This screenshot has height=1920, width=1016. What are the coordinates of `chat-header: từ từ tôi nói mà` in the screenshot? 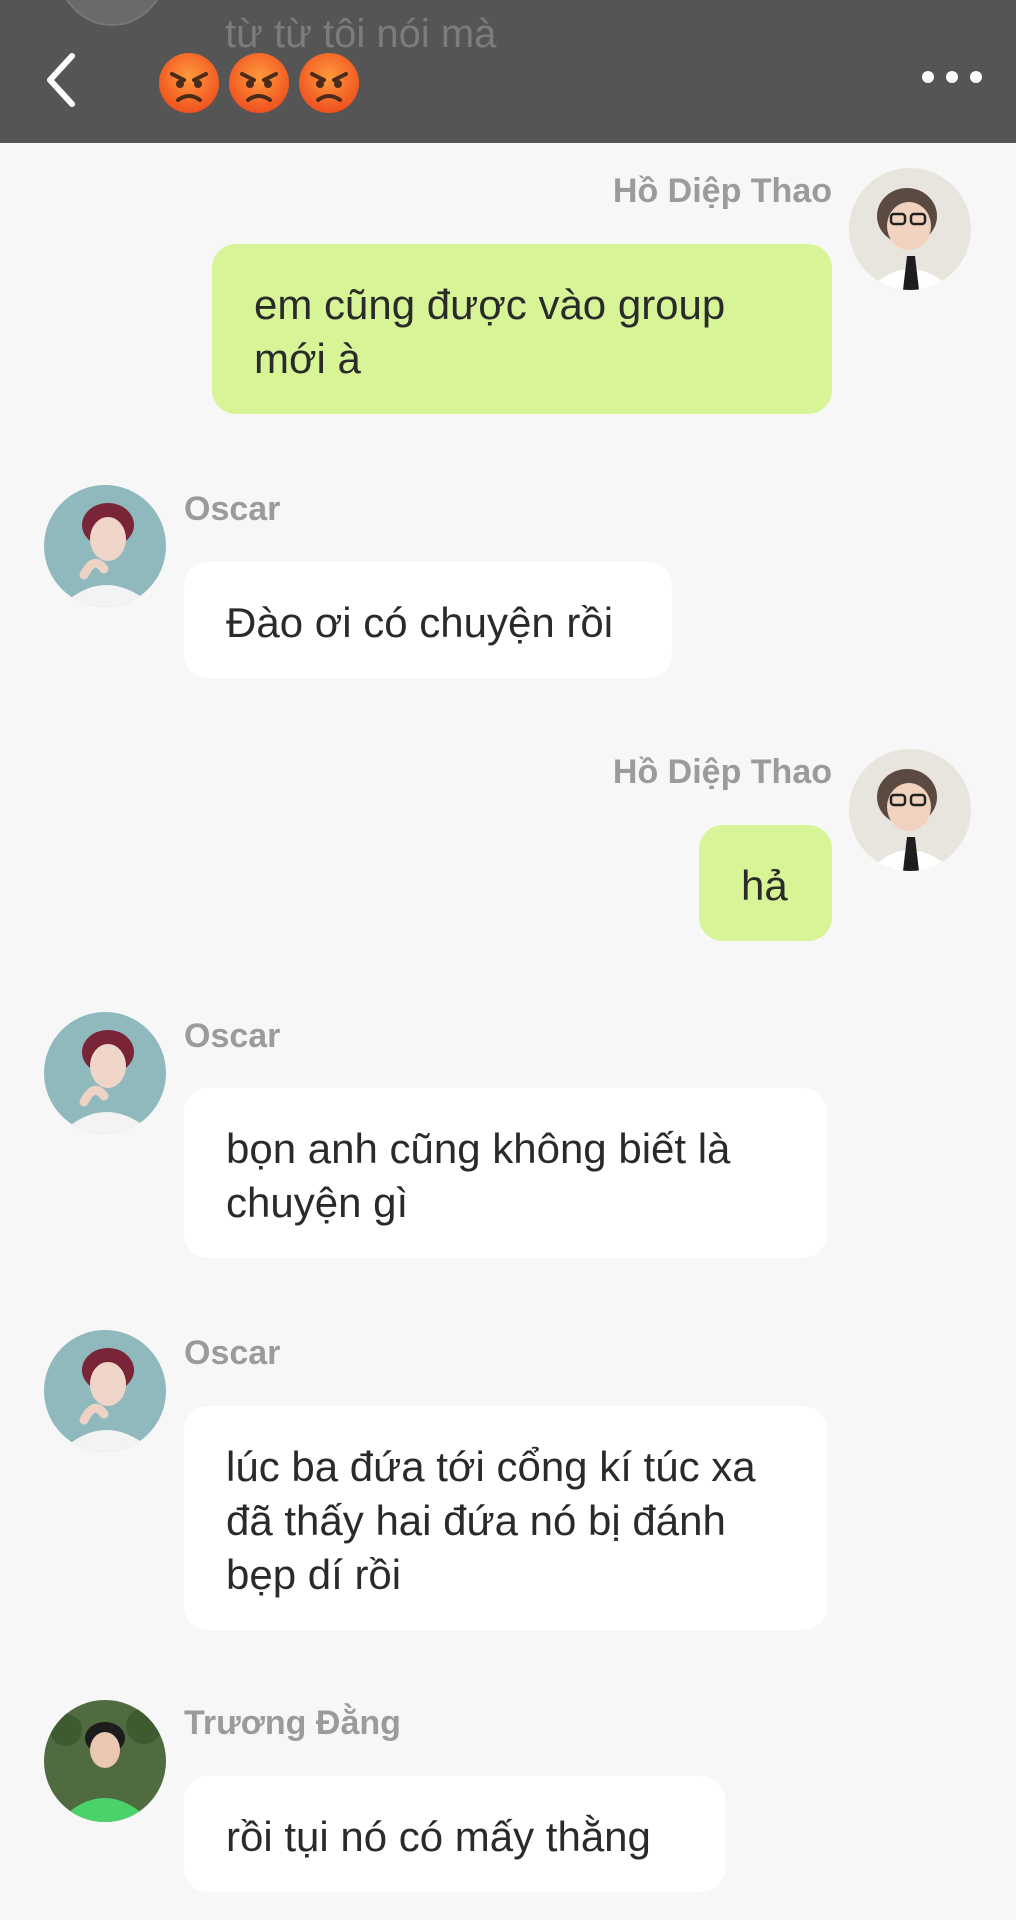 It's located at (508, 71).